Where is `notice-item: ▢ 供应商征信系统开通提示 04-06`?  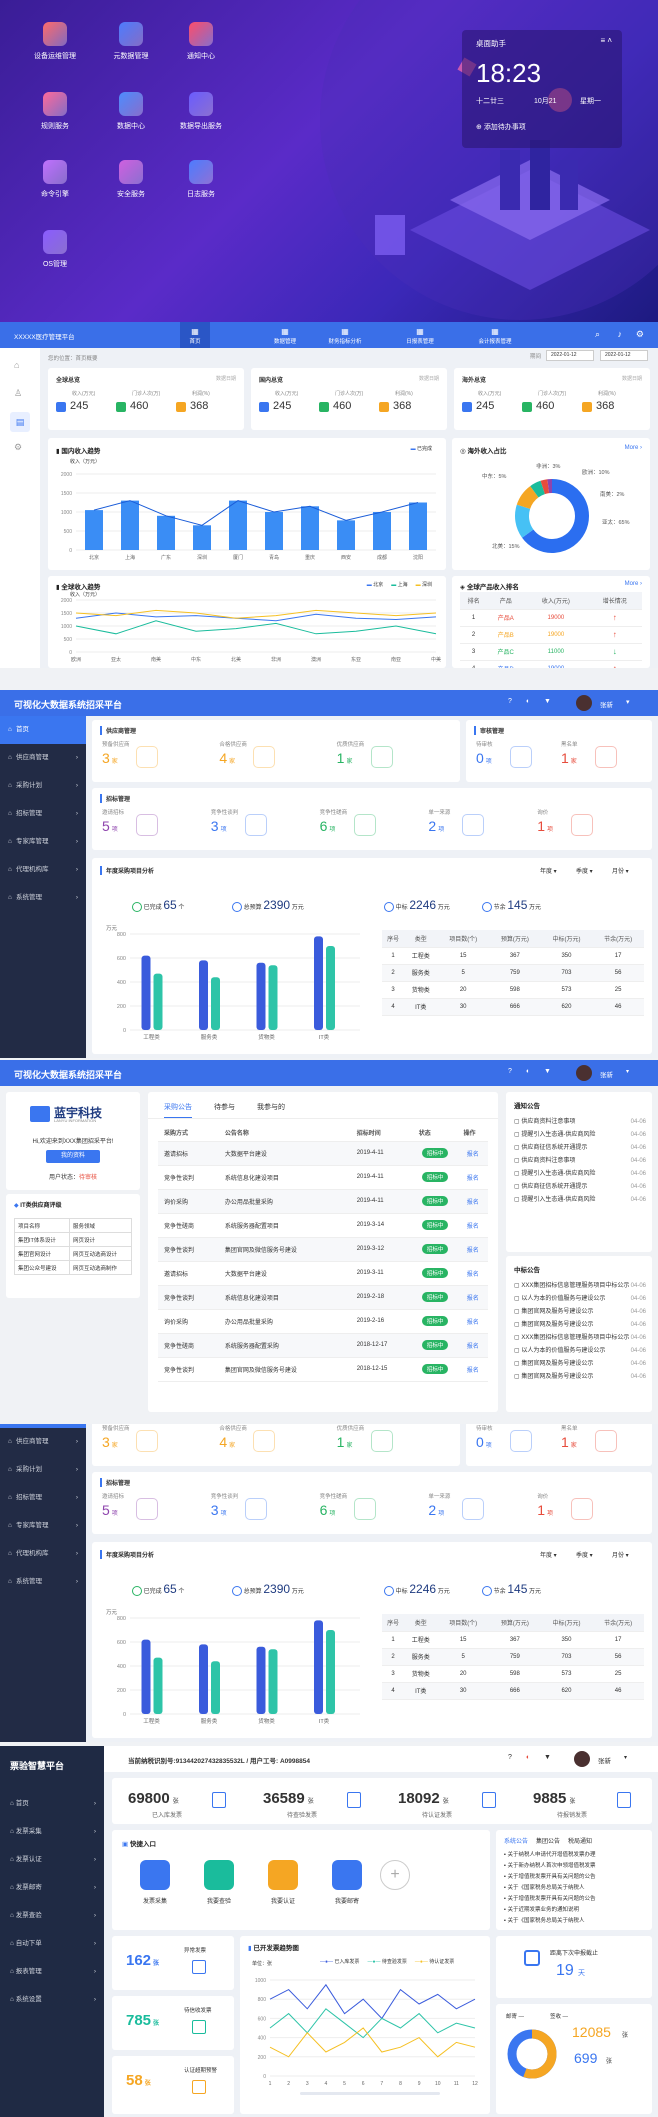
notice-item: ▢ 供应商征信系统开通提示 04-06 is located at coordinates (580, 1148).